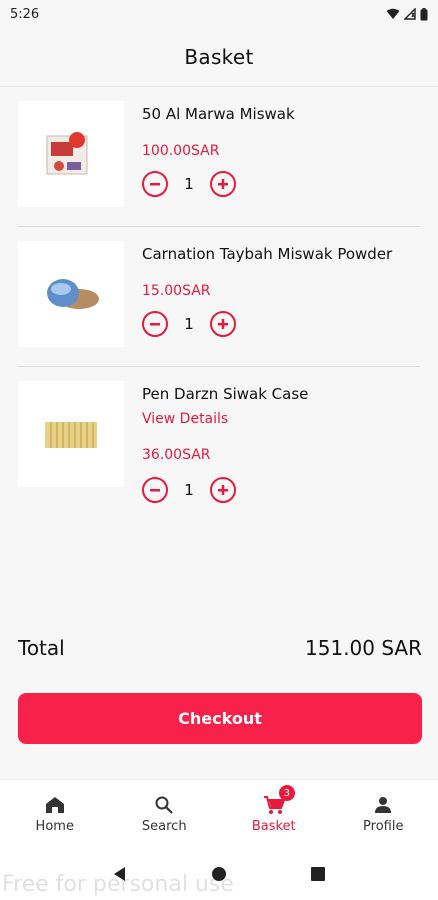 This screenshot has width=438, height=900. I want to click on page-title: Basket, so click(219, 57).